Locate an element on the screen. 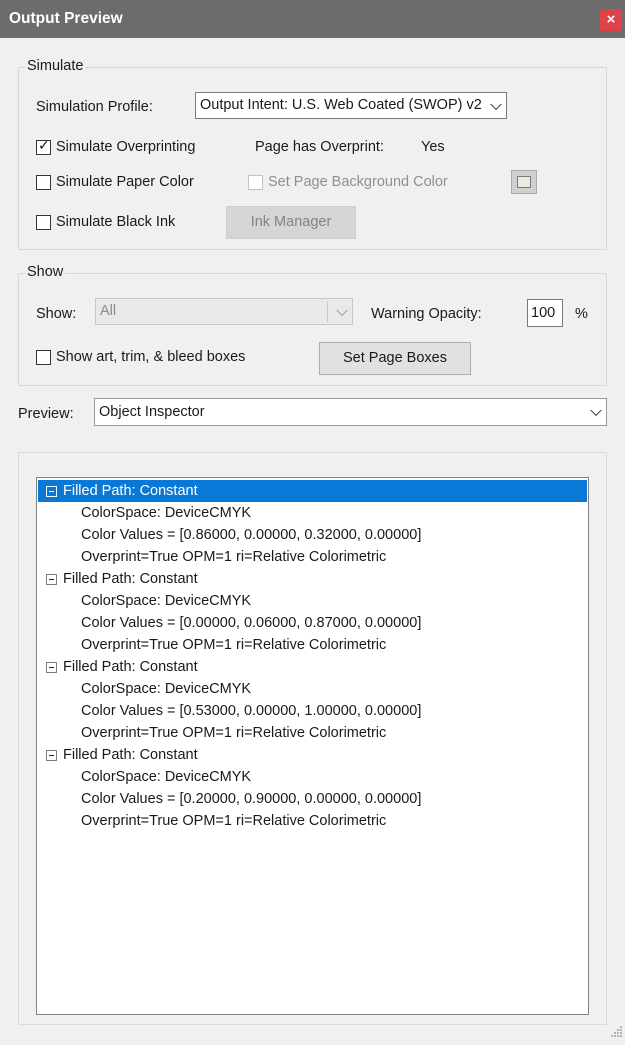 The width and height of the screenshot is (625, 1045). page-has-overprint-label: Page has Overprint: is located at coordinates (319, 147).